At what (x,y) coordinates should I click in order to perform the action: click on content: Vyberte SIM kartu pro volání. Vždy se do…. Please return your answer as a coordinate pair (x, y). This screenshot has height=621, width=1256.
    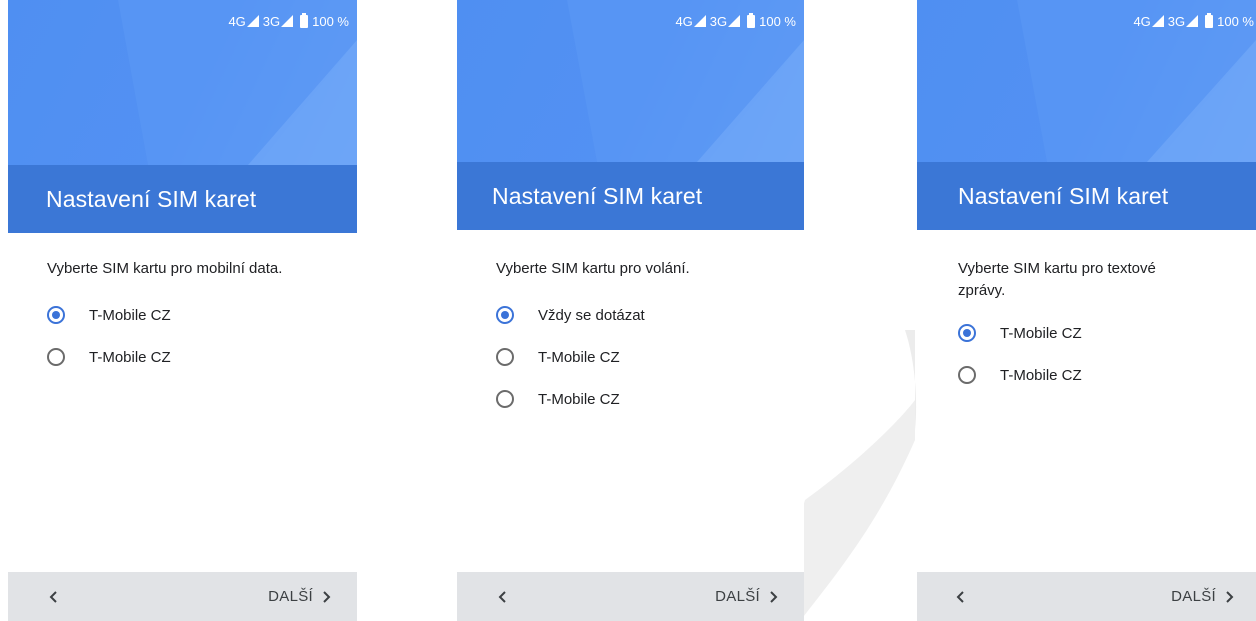
    Looking at the image, I should click on (630, 339).